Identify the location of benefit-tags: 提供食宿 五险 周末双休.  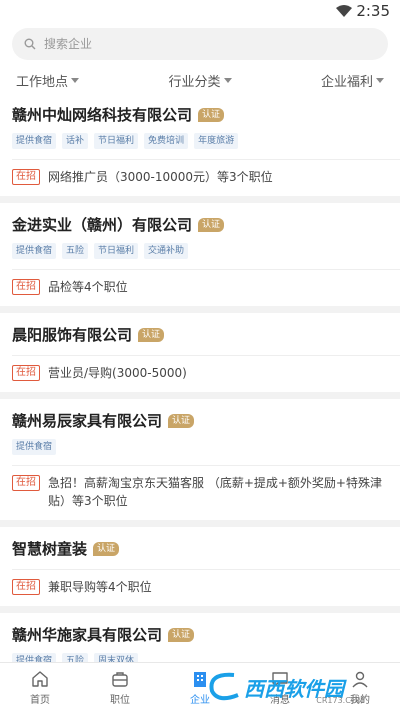
(200, 653).